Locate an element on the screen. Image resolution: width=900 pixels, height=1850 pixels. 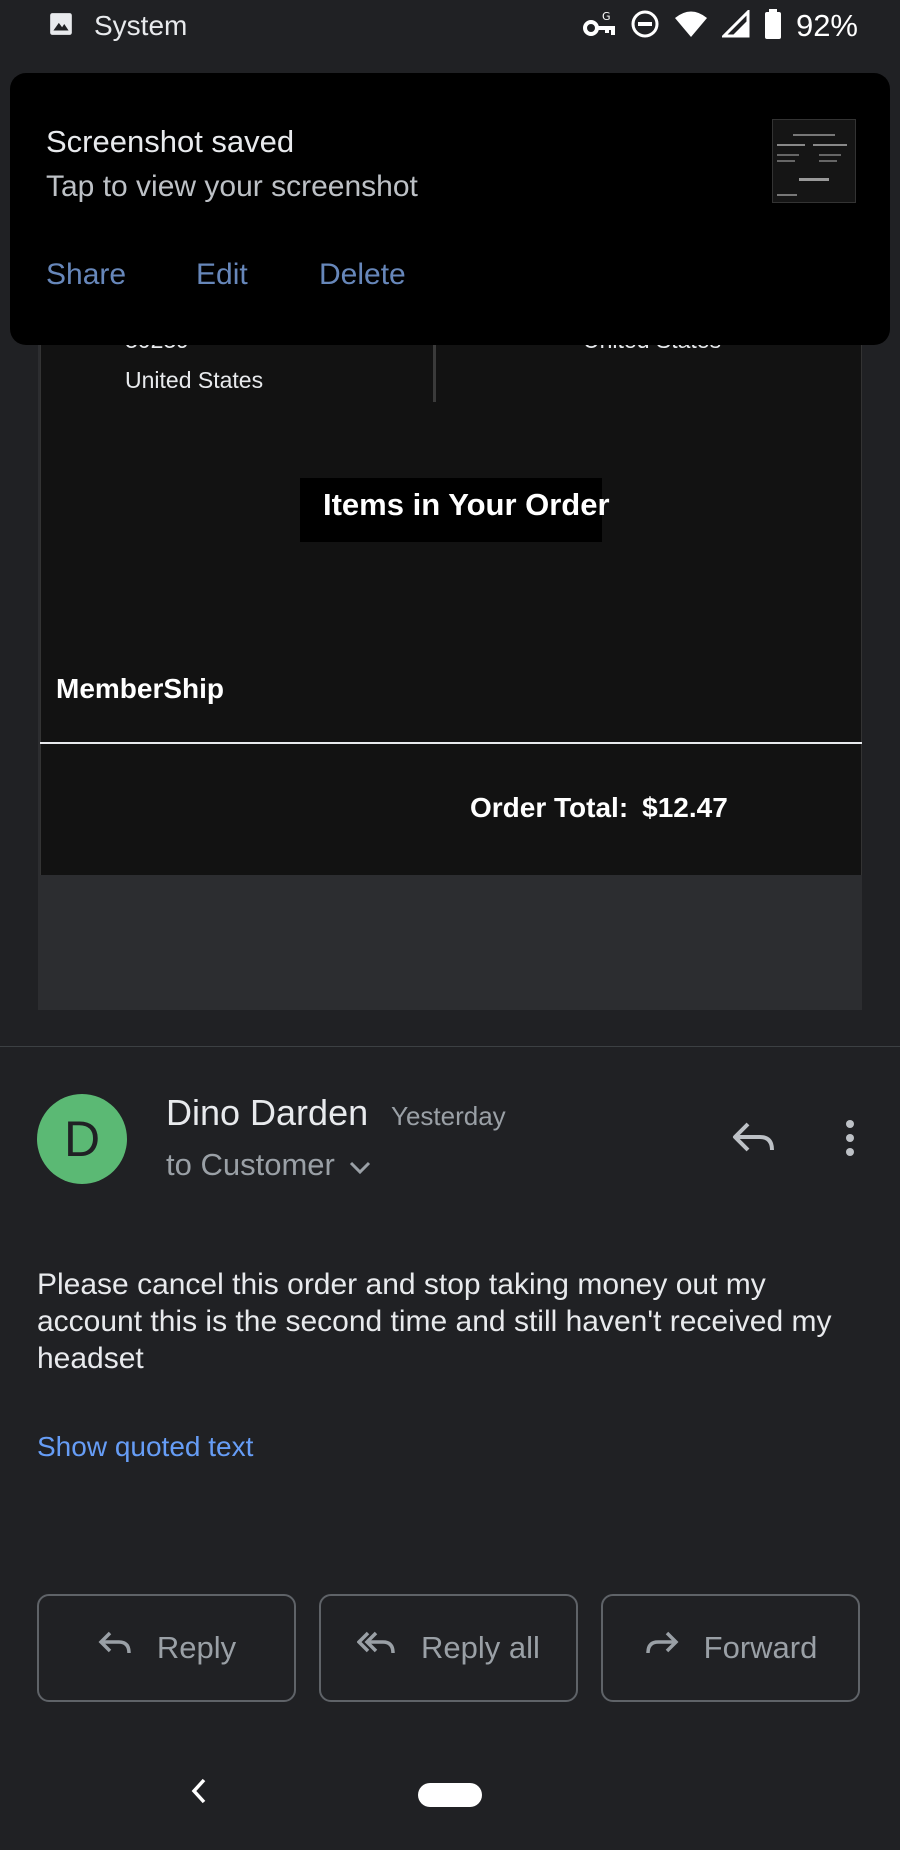
image-icon is located at coordinates (61, 26).